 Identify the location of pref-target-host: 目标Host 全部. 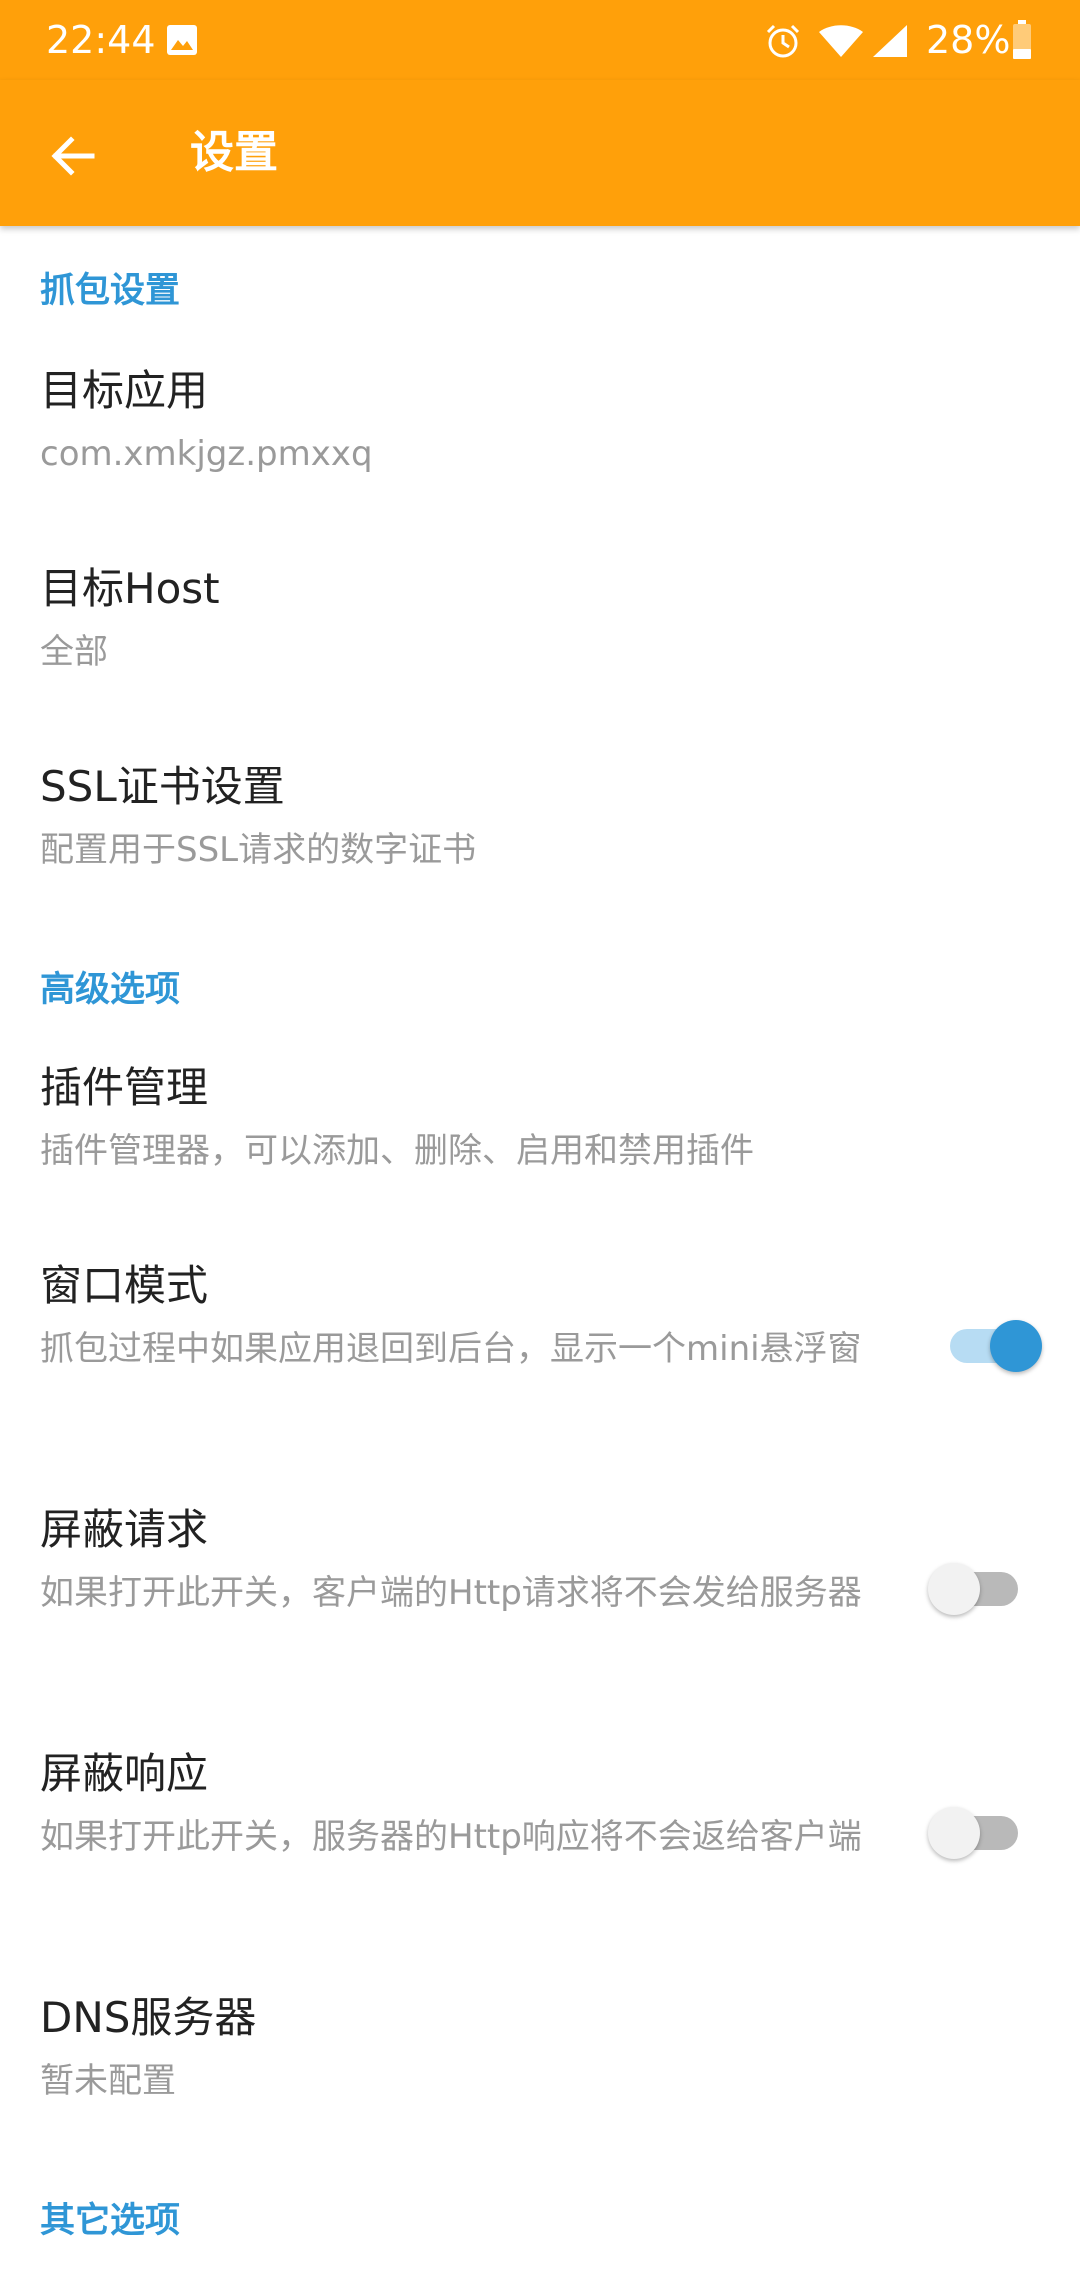
(540, 632).